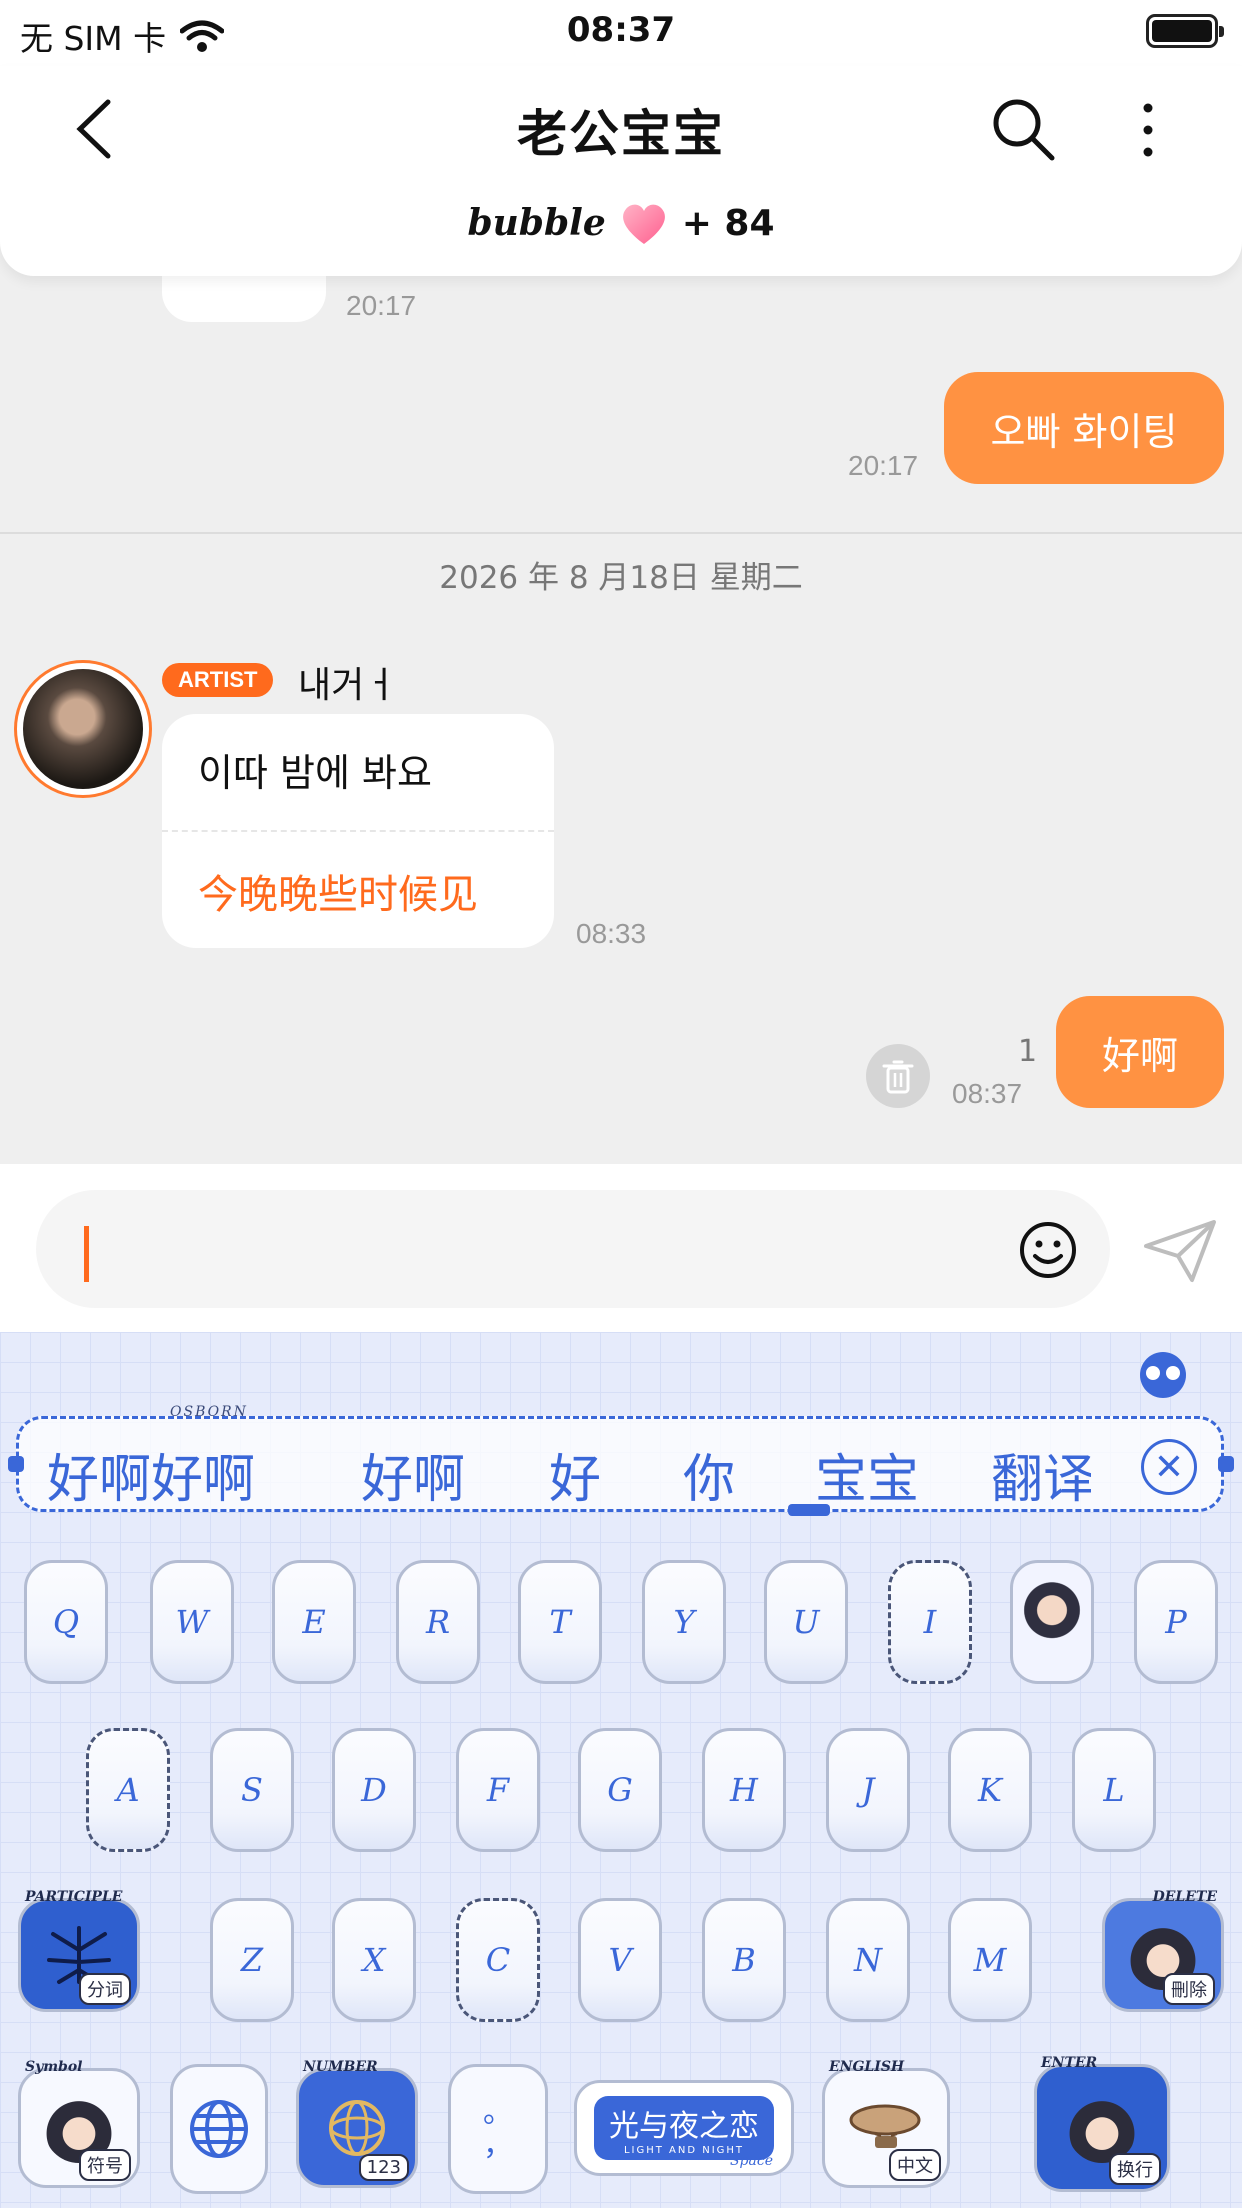  Describe the element at coordinates (1176, 1622) in the screenshot. I see `key-p: P` at that location.